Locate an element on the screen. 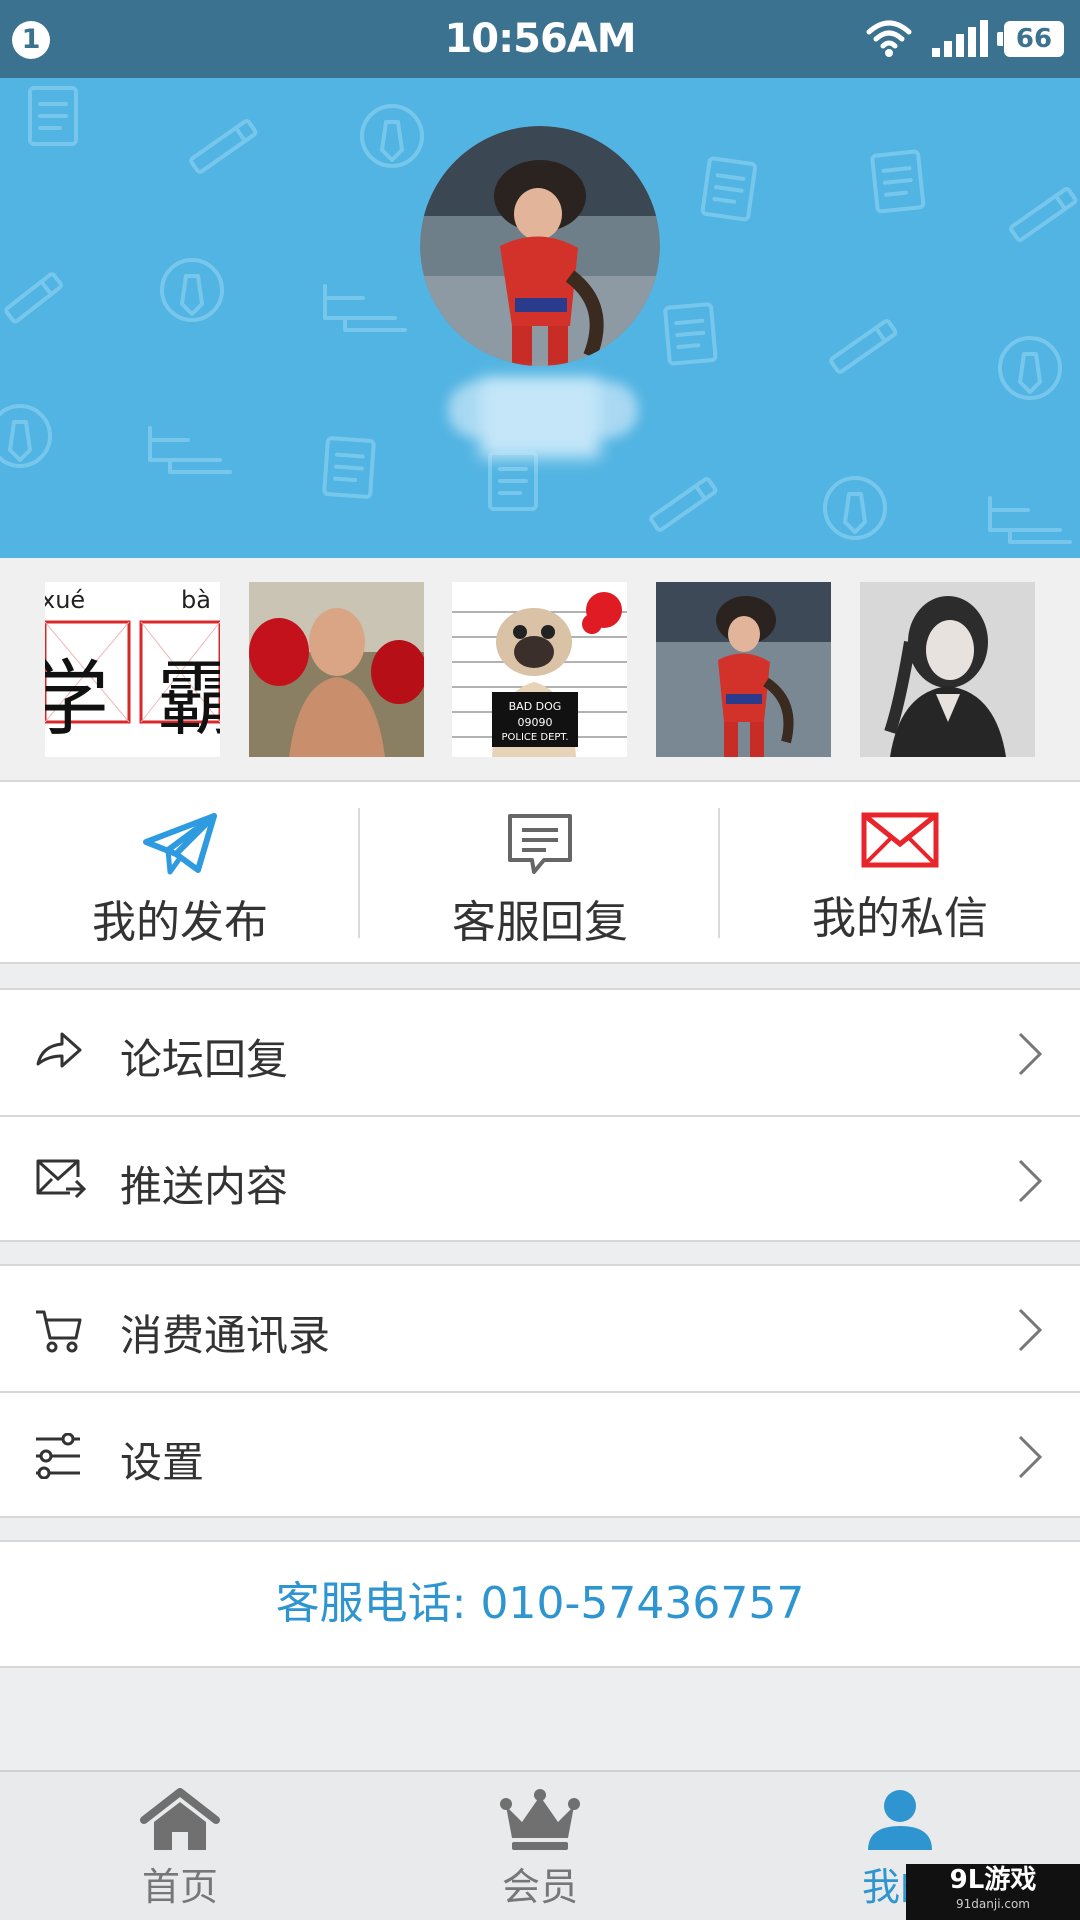 This screenshot has width=1080, height=1920. menu-group-2: 消费通讯录 设置 is located at coordinates (540, 1391).